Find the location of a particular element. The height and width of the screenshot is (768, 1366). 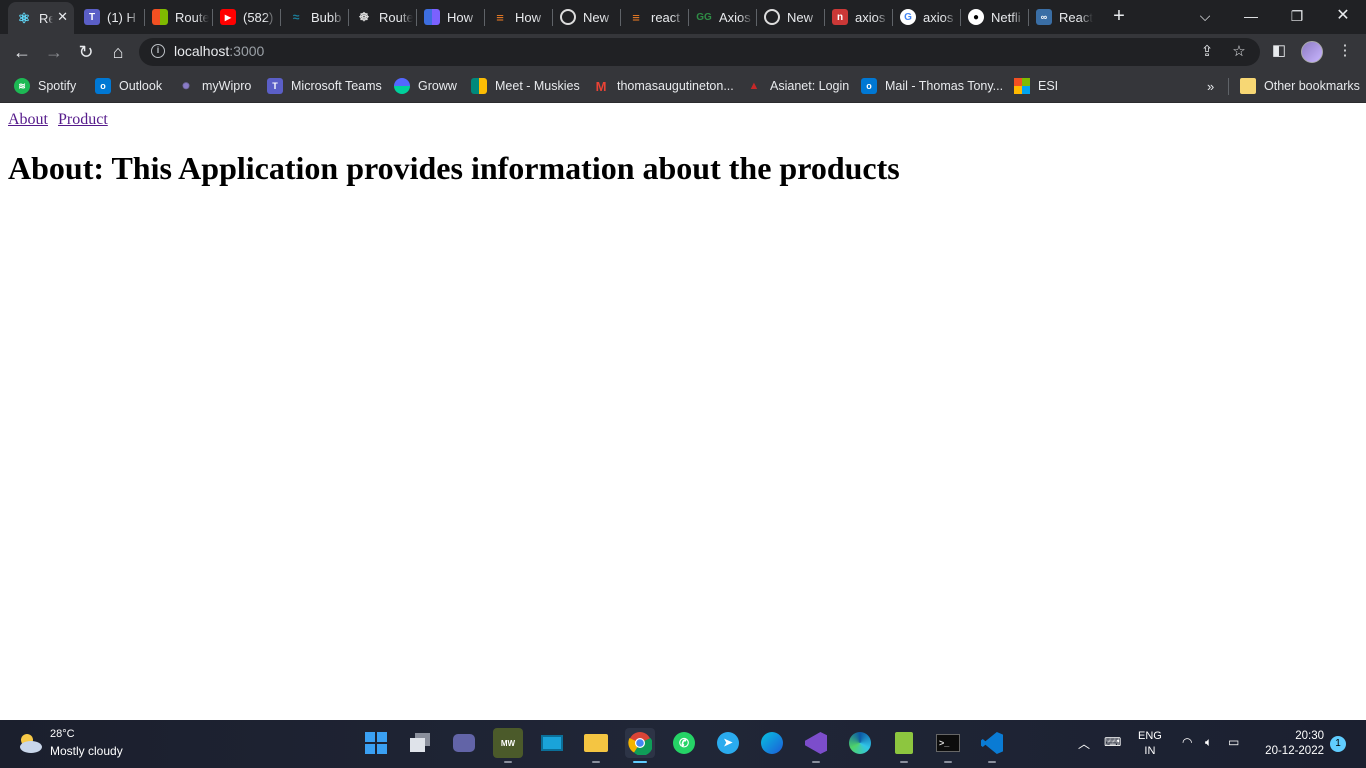

bubble-icon: ≈ is located at coordinates (296, 17).